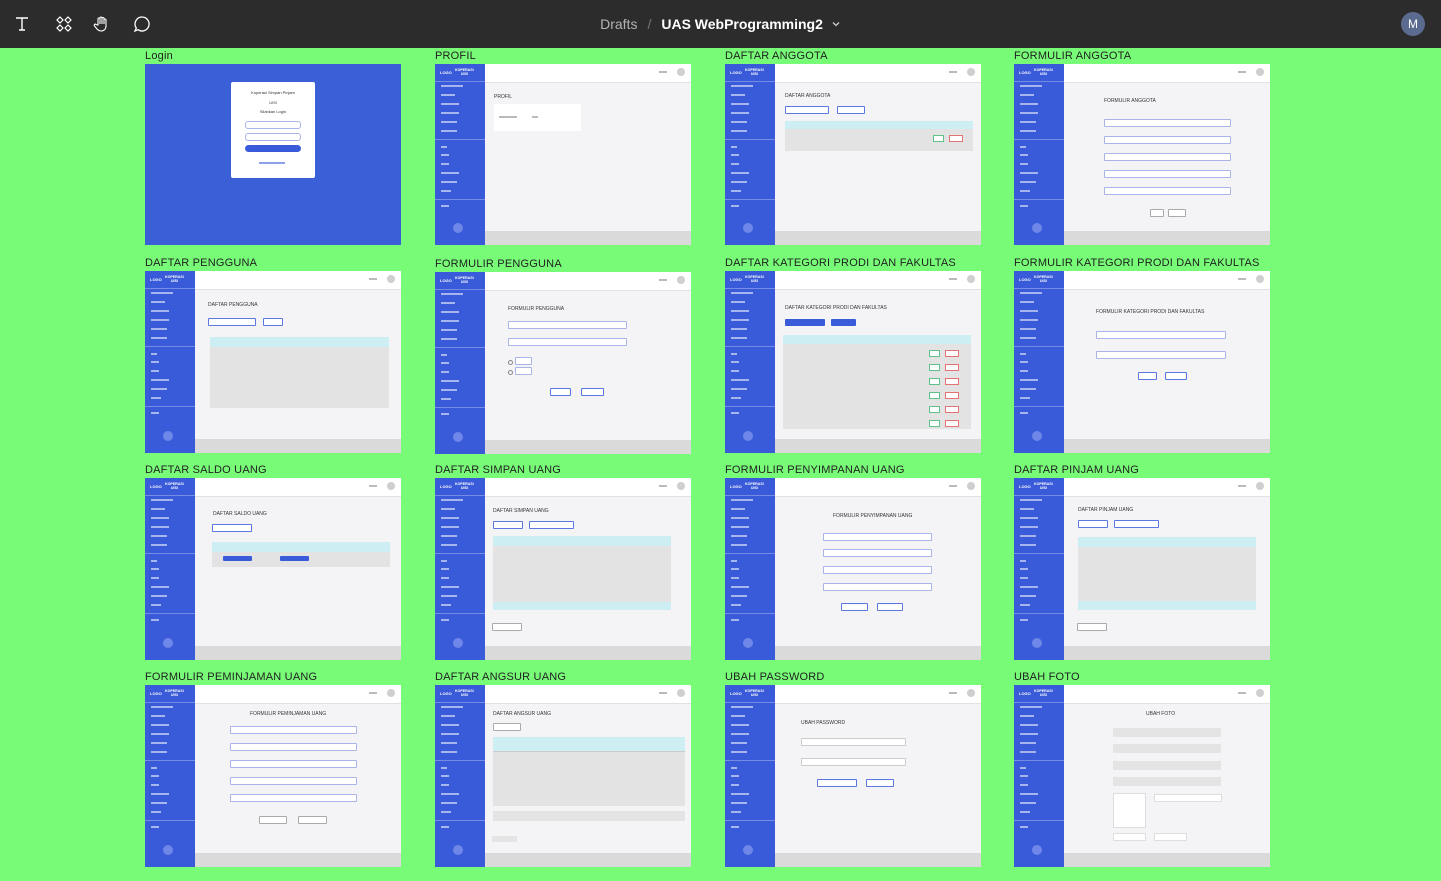 This screenshot has width=1441, height=881. I want to click on frame-ubah-foto: LOGO KOPERASI UISI UBAH FOTO, so click(1142, 776).